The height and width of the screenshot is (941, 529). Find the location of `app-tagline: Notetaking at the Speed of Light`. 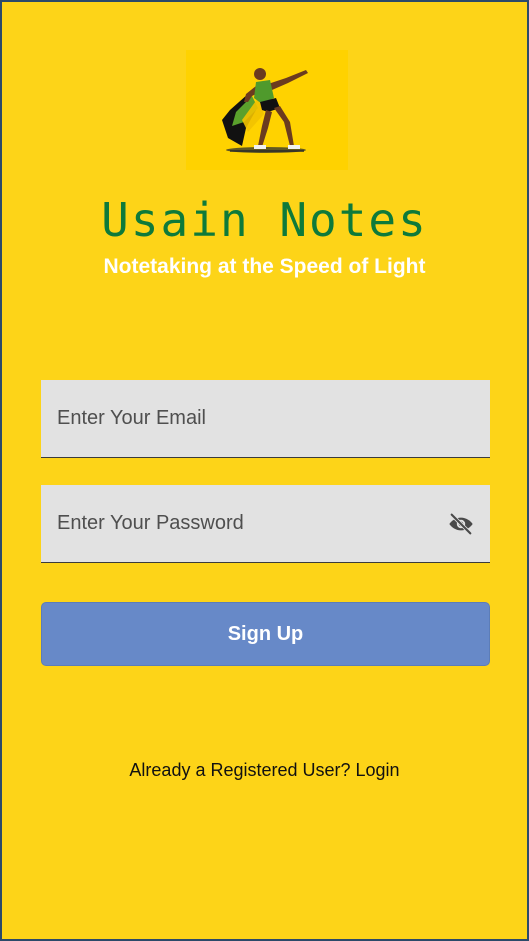

app-tagline: Notetaking at the Speed of Light is located at coordinates (264, 266).